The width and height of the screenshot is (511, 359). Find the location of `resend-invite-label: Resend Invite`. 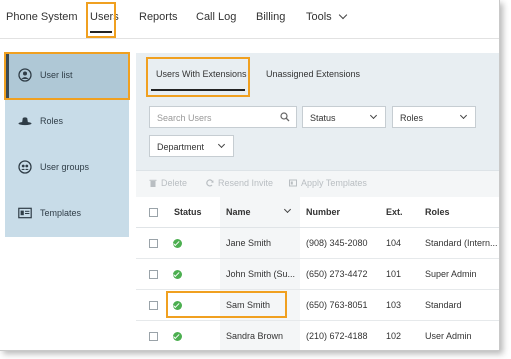

resend-invite-label: Resend Invite is located at coordinates (246, 183).